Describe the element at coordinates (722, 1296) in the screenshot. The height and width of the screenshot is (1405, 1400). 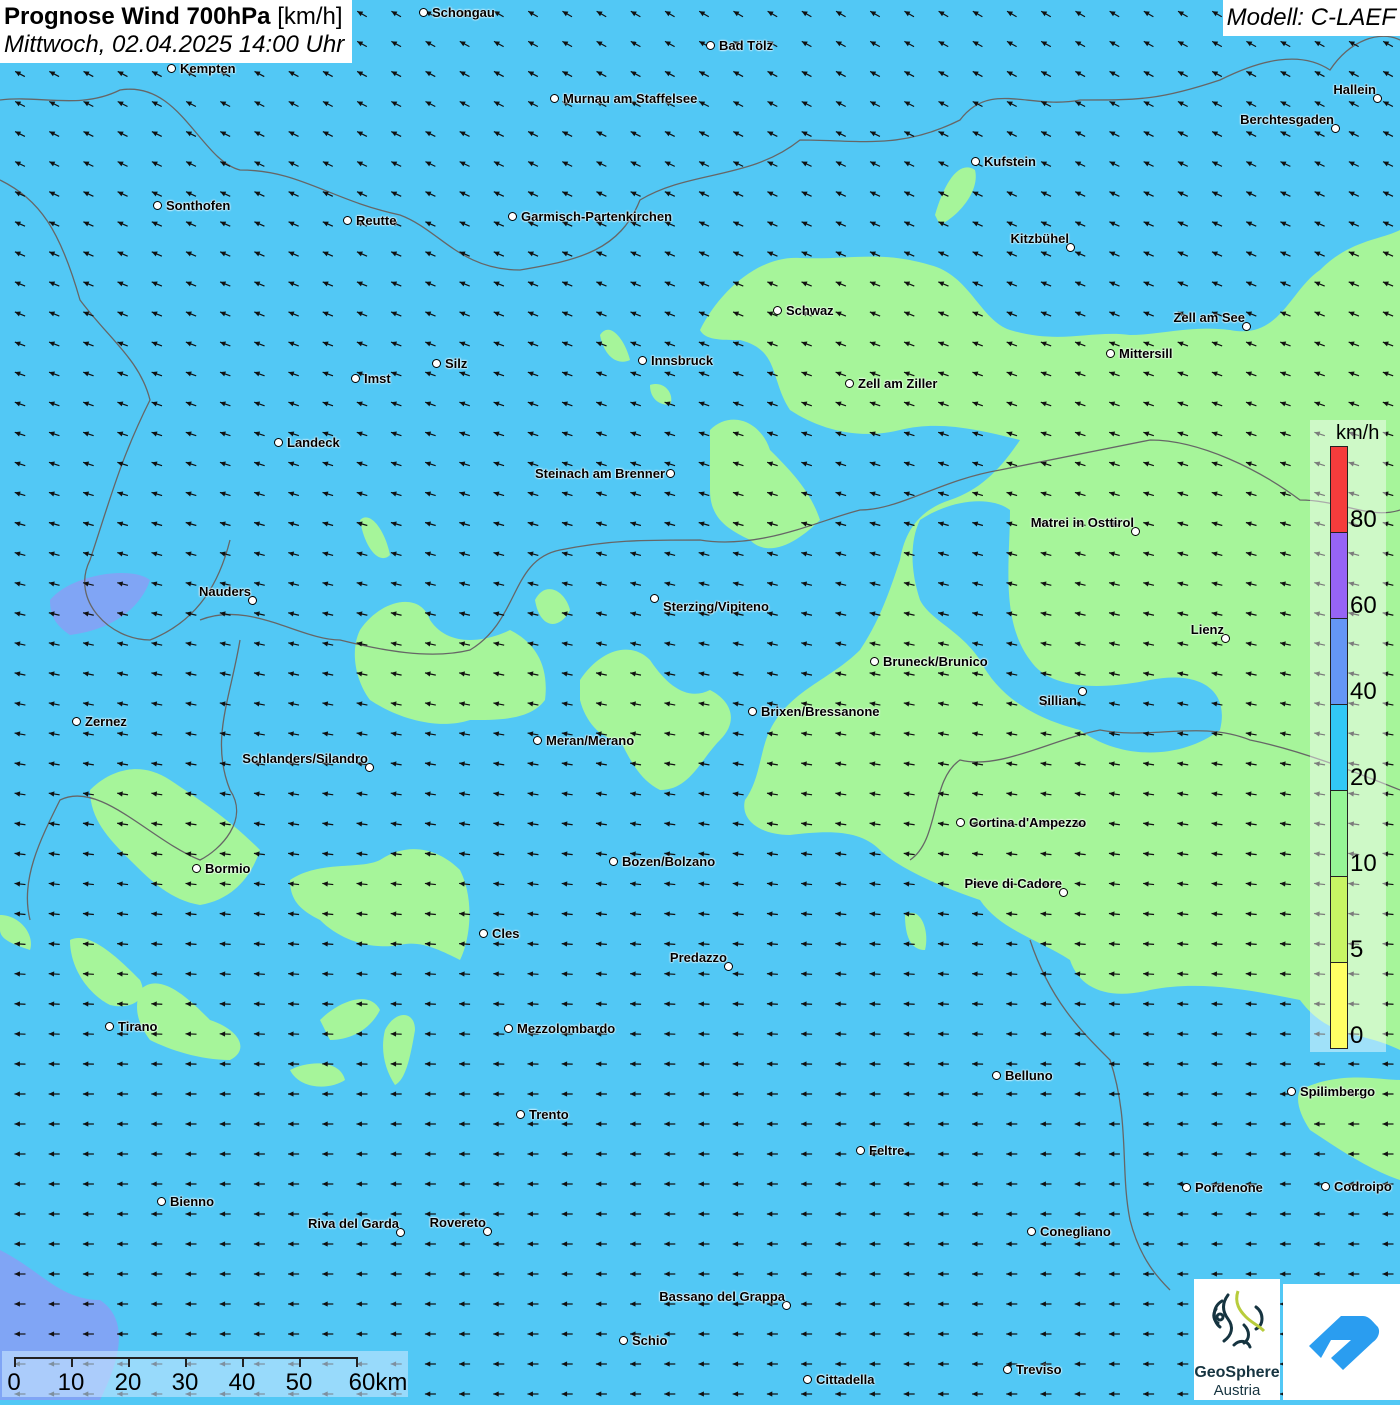
I see `city-label: Bassano del Grappa` at that location.